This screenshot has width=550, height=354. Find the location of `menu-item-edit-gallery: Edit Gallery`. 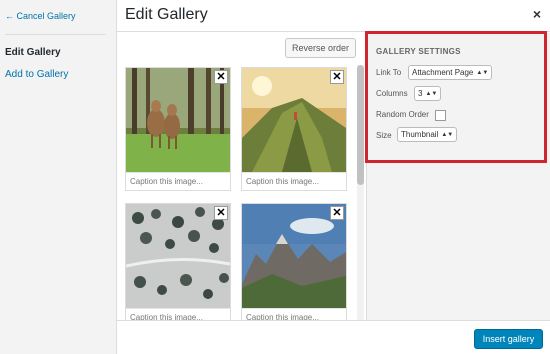

menu-item-edit-gallery: Edit Gallery is located at coordinates (33, 52).